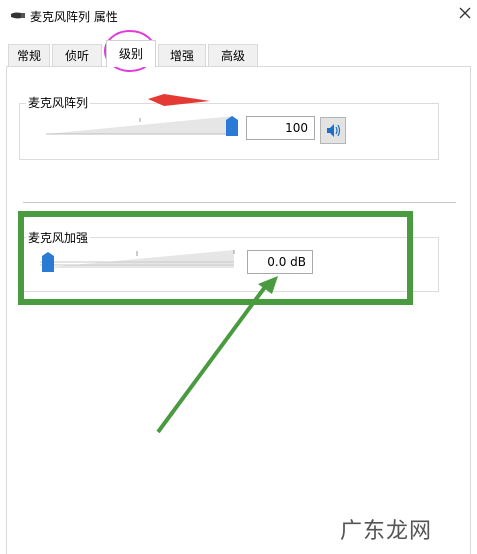 This screenshot has height=554, width=477. Describe the element at coordinates (131, 53) in the screenshot. I see `tab-levels: 级别` at that location.